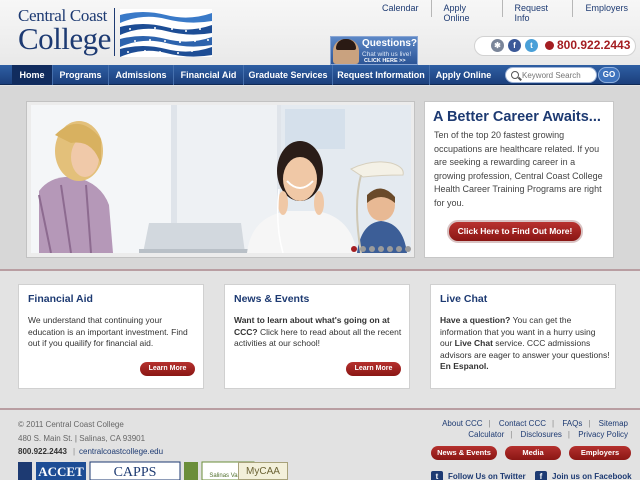 The width and height of the screenshot is (640, 480). I want to click on search-field, so click(551, 75).